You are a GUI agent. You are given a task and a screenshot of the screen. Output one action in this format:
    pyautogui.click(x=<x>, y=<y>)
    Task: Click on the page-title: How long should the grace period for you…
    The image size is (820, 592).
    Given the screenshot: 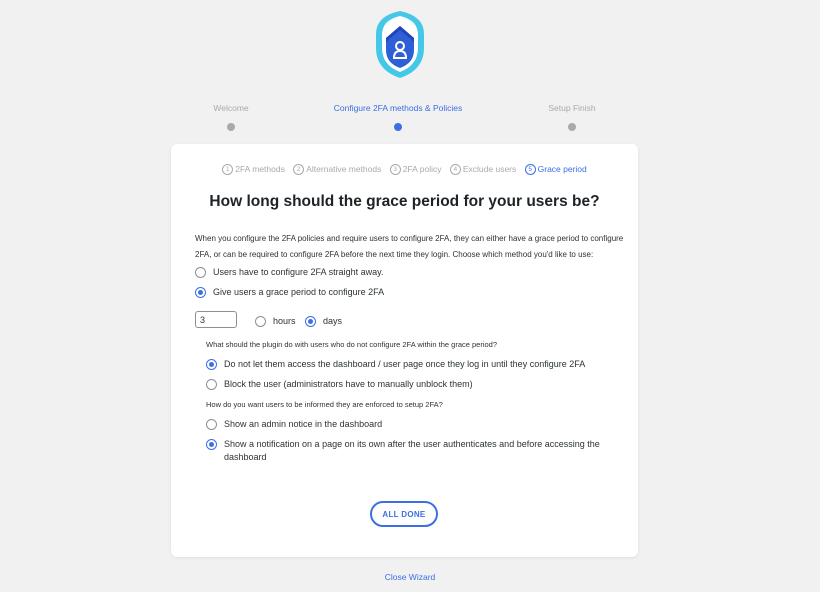 What is the action you would take?
    pyautogui.click(x=404, y=201)
    